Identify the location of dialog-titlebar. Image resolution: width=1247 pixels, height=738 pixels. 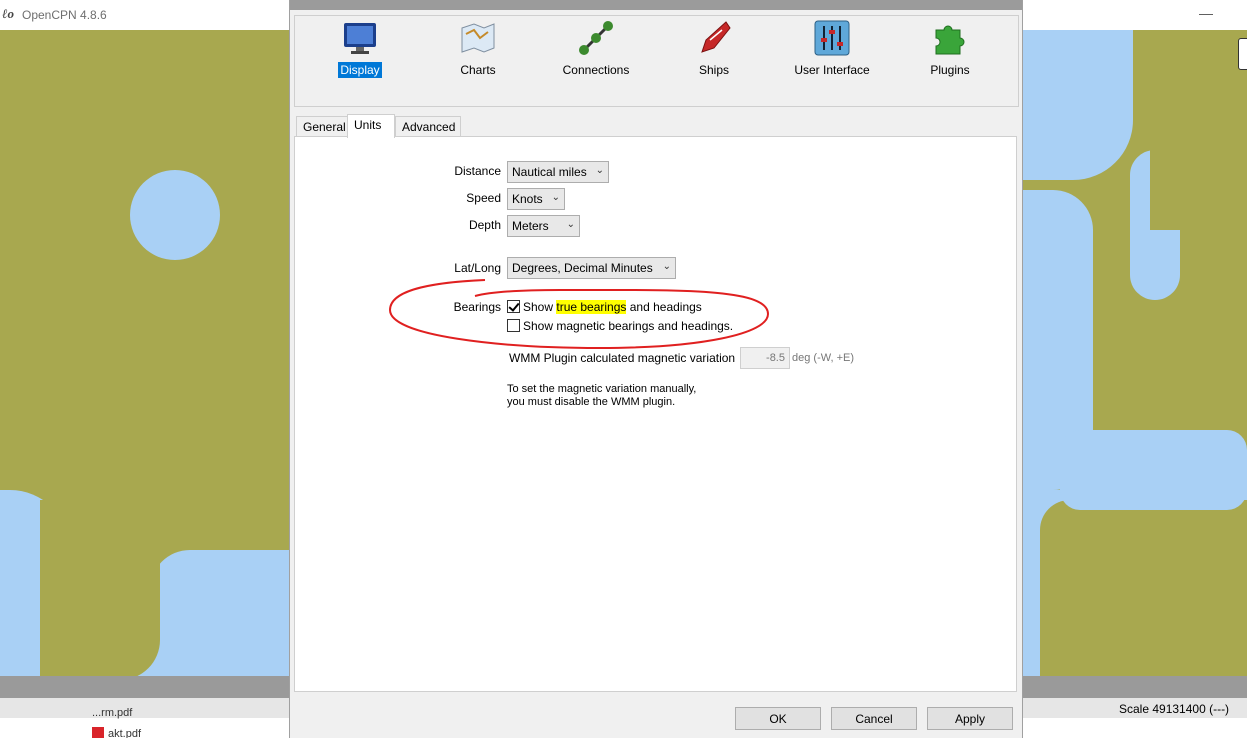
(656, 5).